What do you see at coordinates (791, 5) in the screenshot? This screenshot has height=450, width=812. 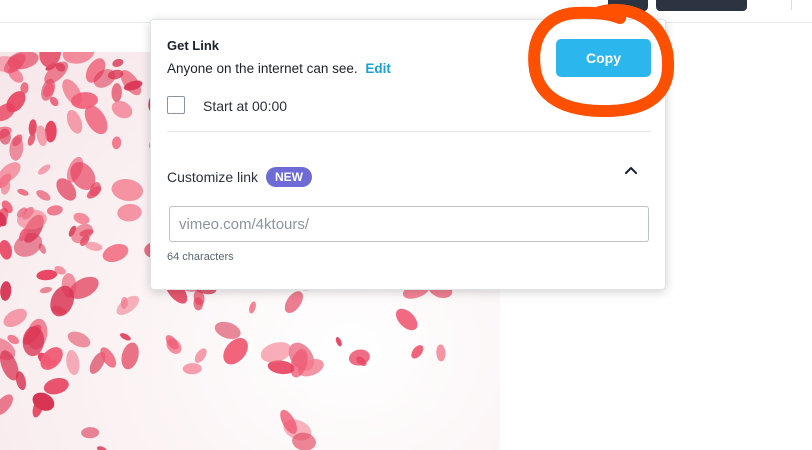 I see `header-divider` at bounding box center [791, 5].